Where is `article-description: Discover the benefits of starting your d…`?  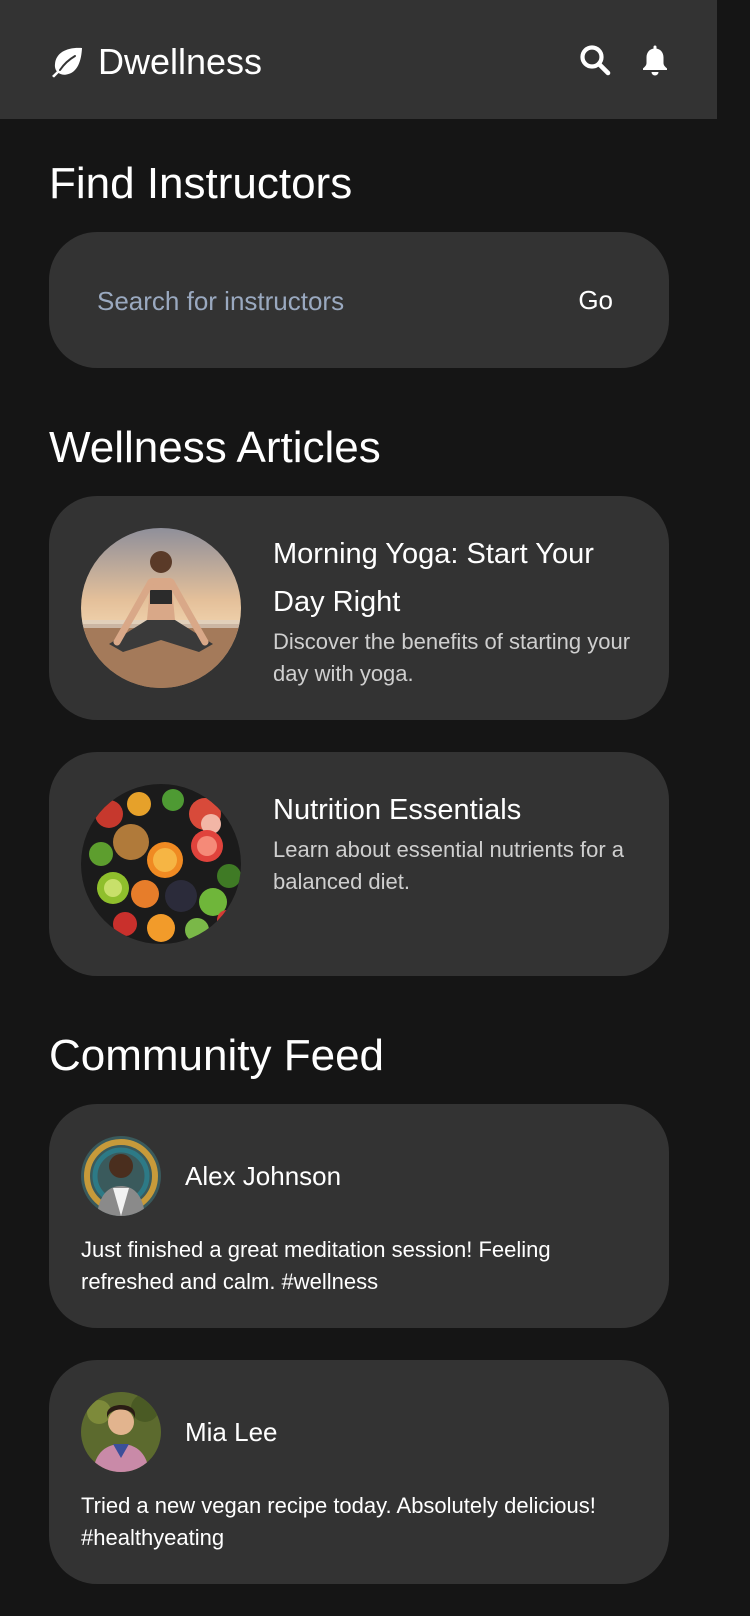
article-description: Discover the benefits of starting your d… is located at coordinates (452, 657).